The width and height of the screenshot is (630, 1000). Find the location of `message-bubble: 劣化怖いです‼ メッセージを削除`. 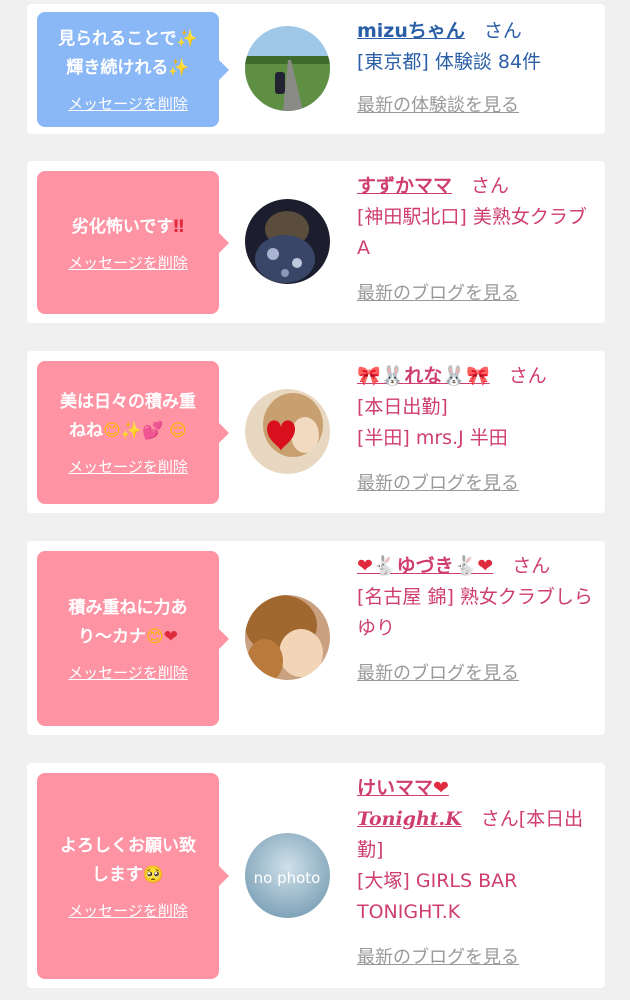

message-bubble: 劣化怖いです‼ メッセージを削除 is located at coordinates (133, 242).